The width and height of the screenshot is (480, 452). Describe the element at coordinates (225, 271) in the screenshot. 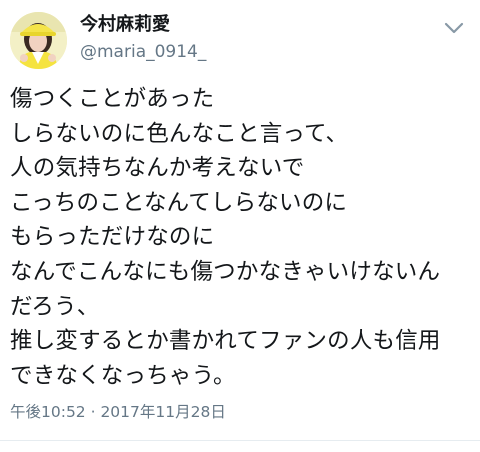

I see `tweet-text-line: なんでこんなにも傷つかなきゃいけないん` at that location.